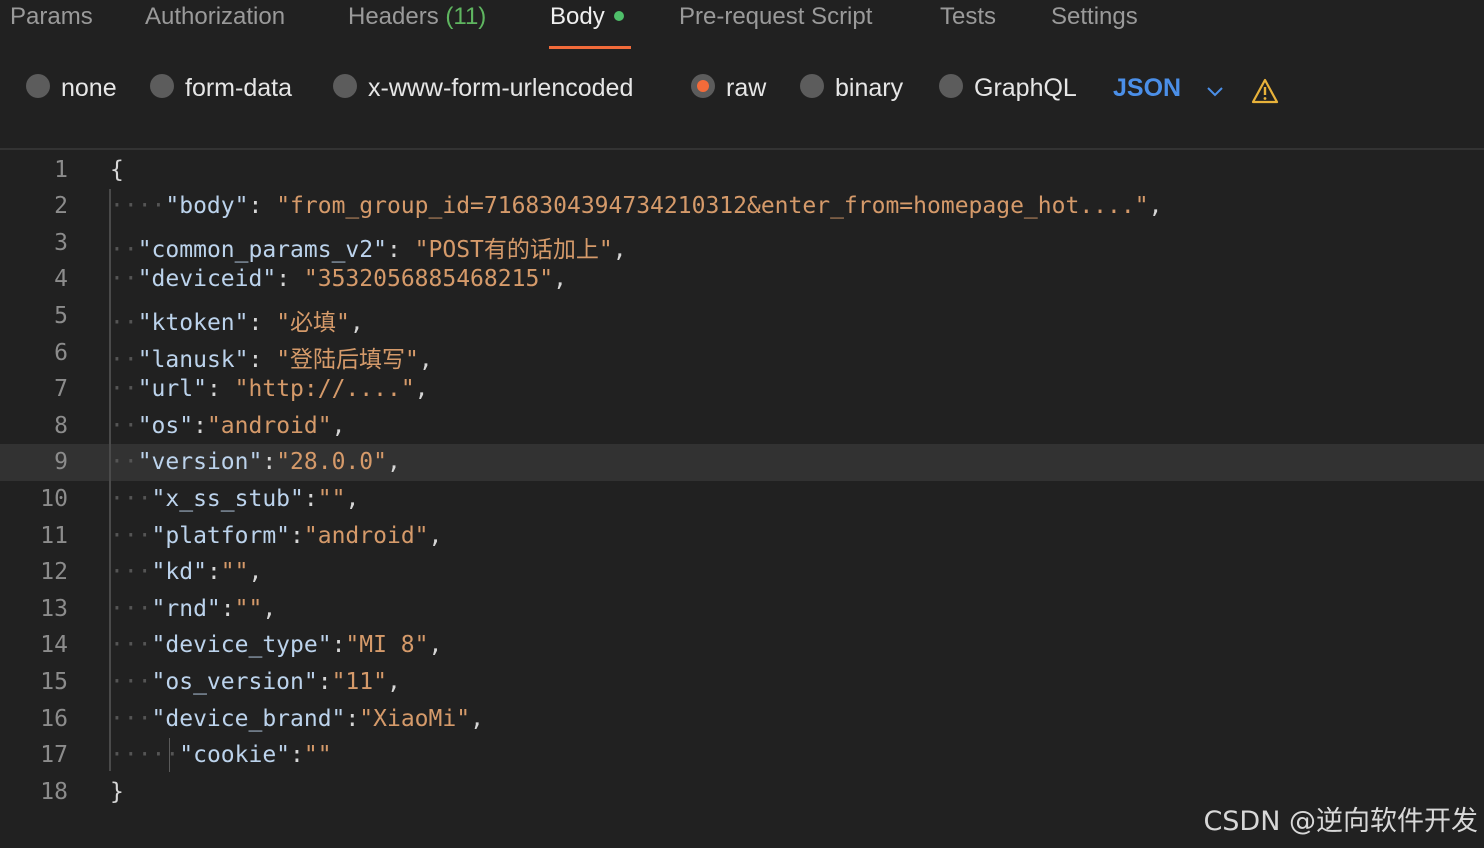 The image size is (1484, 848). Describe the element at coordinates (415, 718) in the screenshot. I see `json-value: "XiaoMi"` at that location.